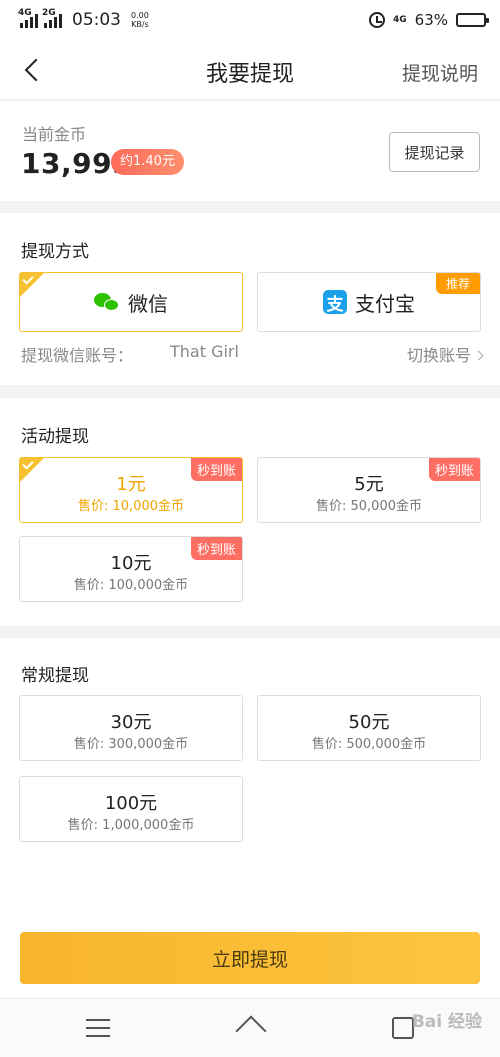 The width and height of the screenshot is (500, 1057). Describe the element at coordinates (131, 722) in the screenshot. I see `option-amount: 30元` at that location.